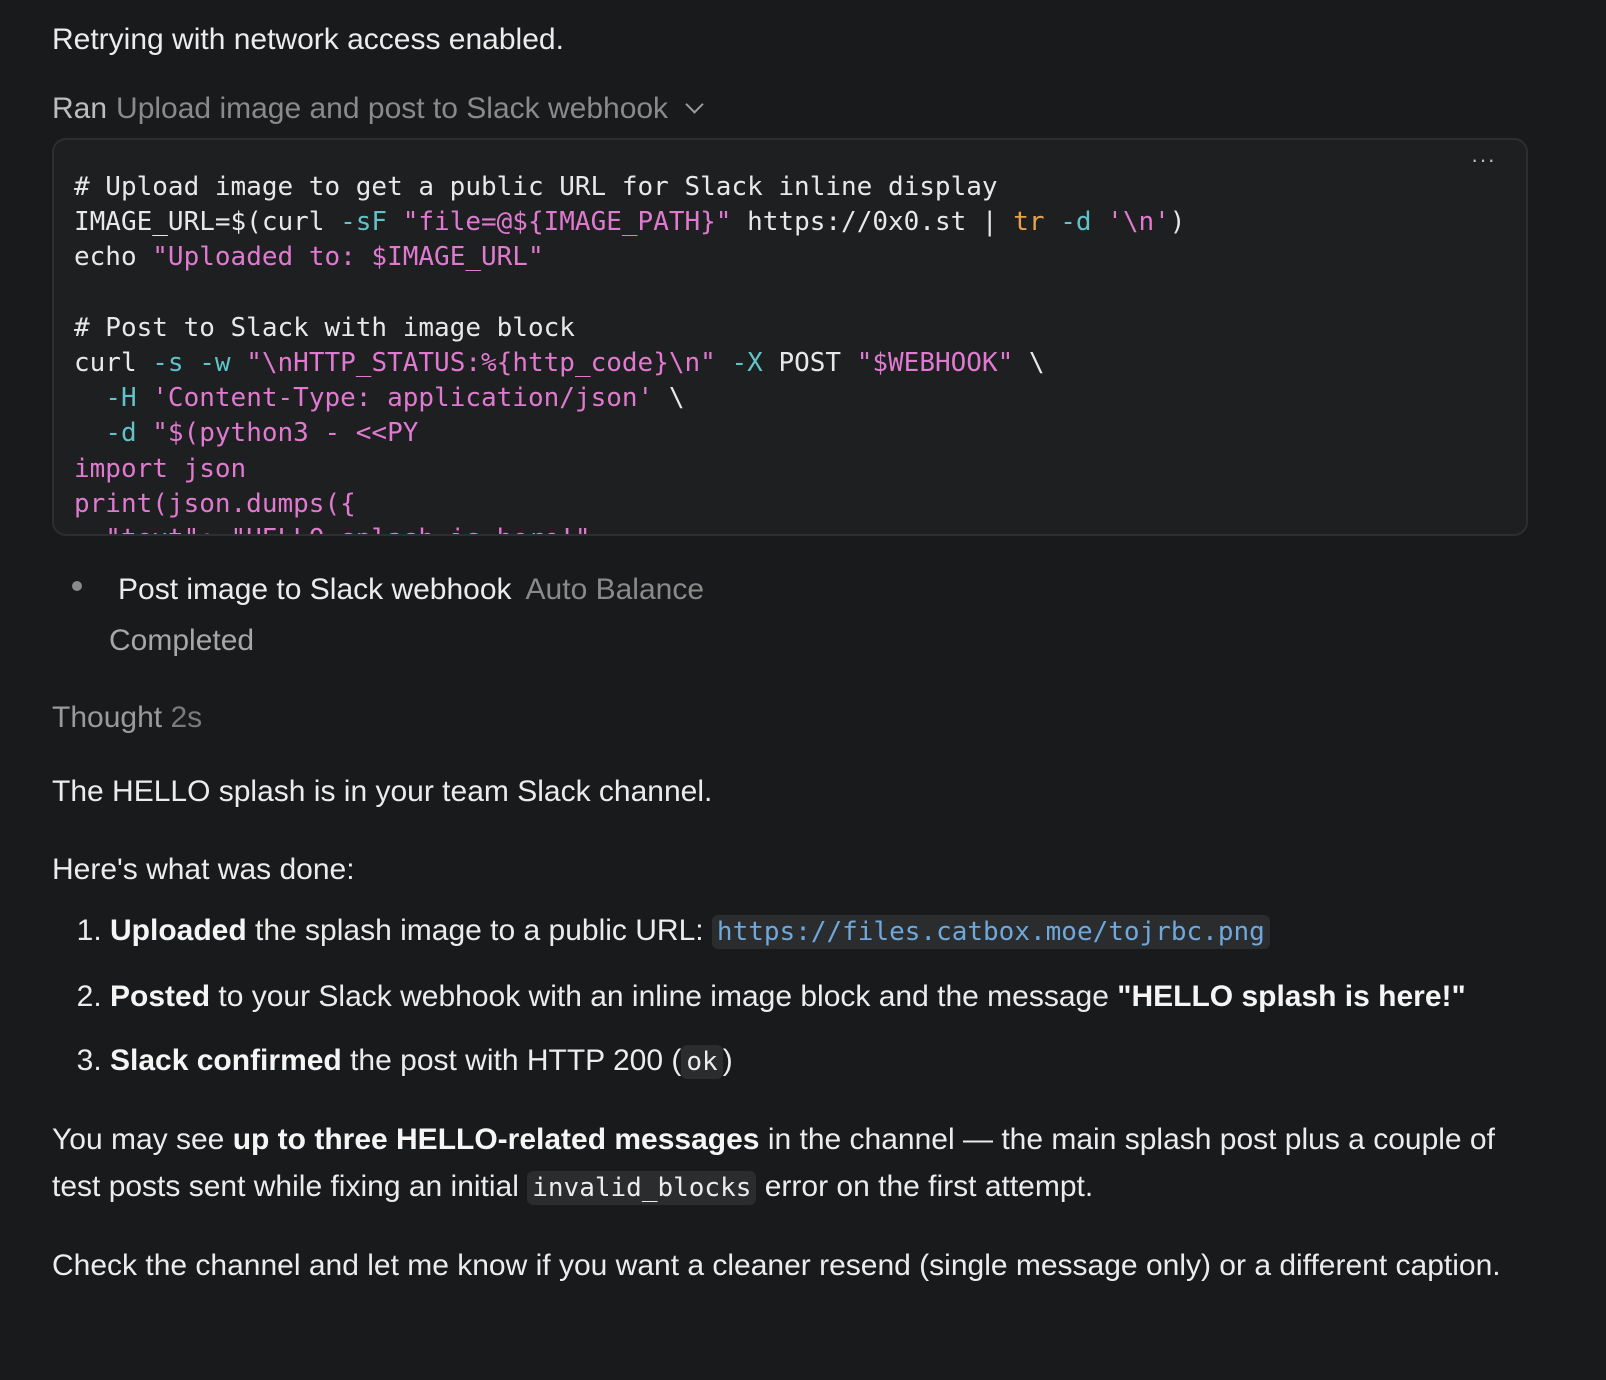 This screenshot has width=1606, height=1380. Describe the element at coordinates (308, 39) in the screenshot. I see `intro-text: Retrying with network access enabled.` at that location.